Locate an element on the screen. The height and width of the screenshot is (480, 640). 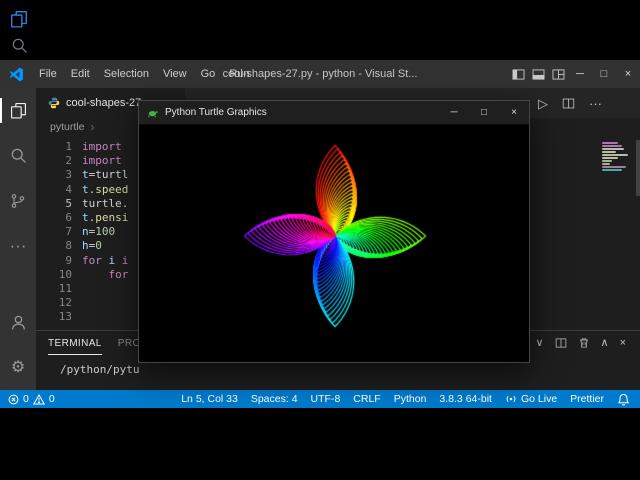
line-number-6: 6 is located at coordinates (68, 218).